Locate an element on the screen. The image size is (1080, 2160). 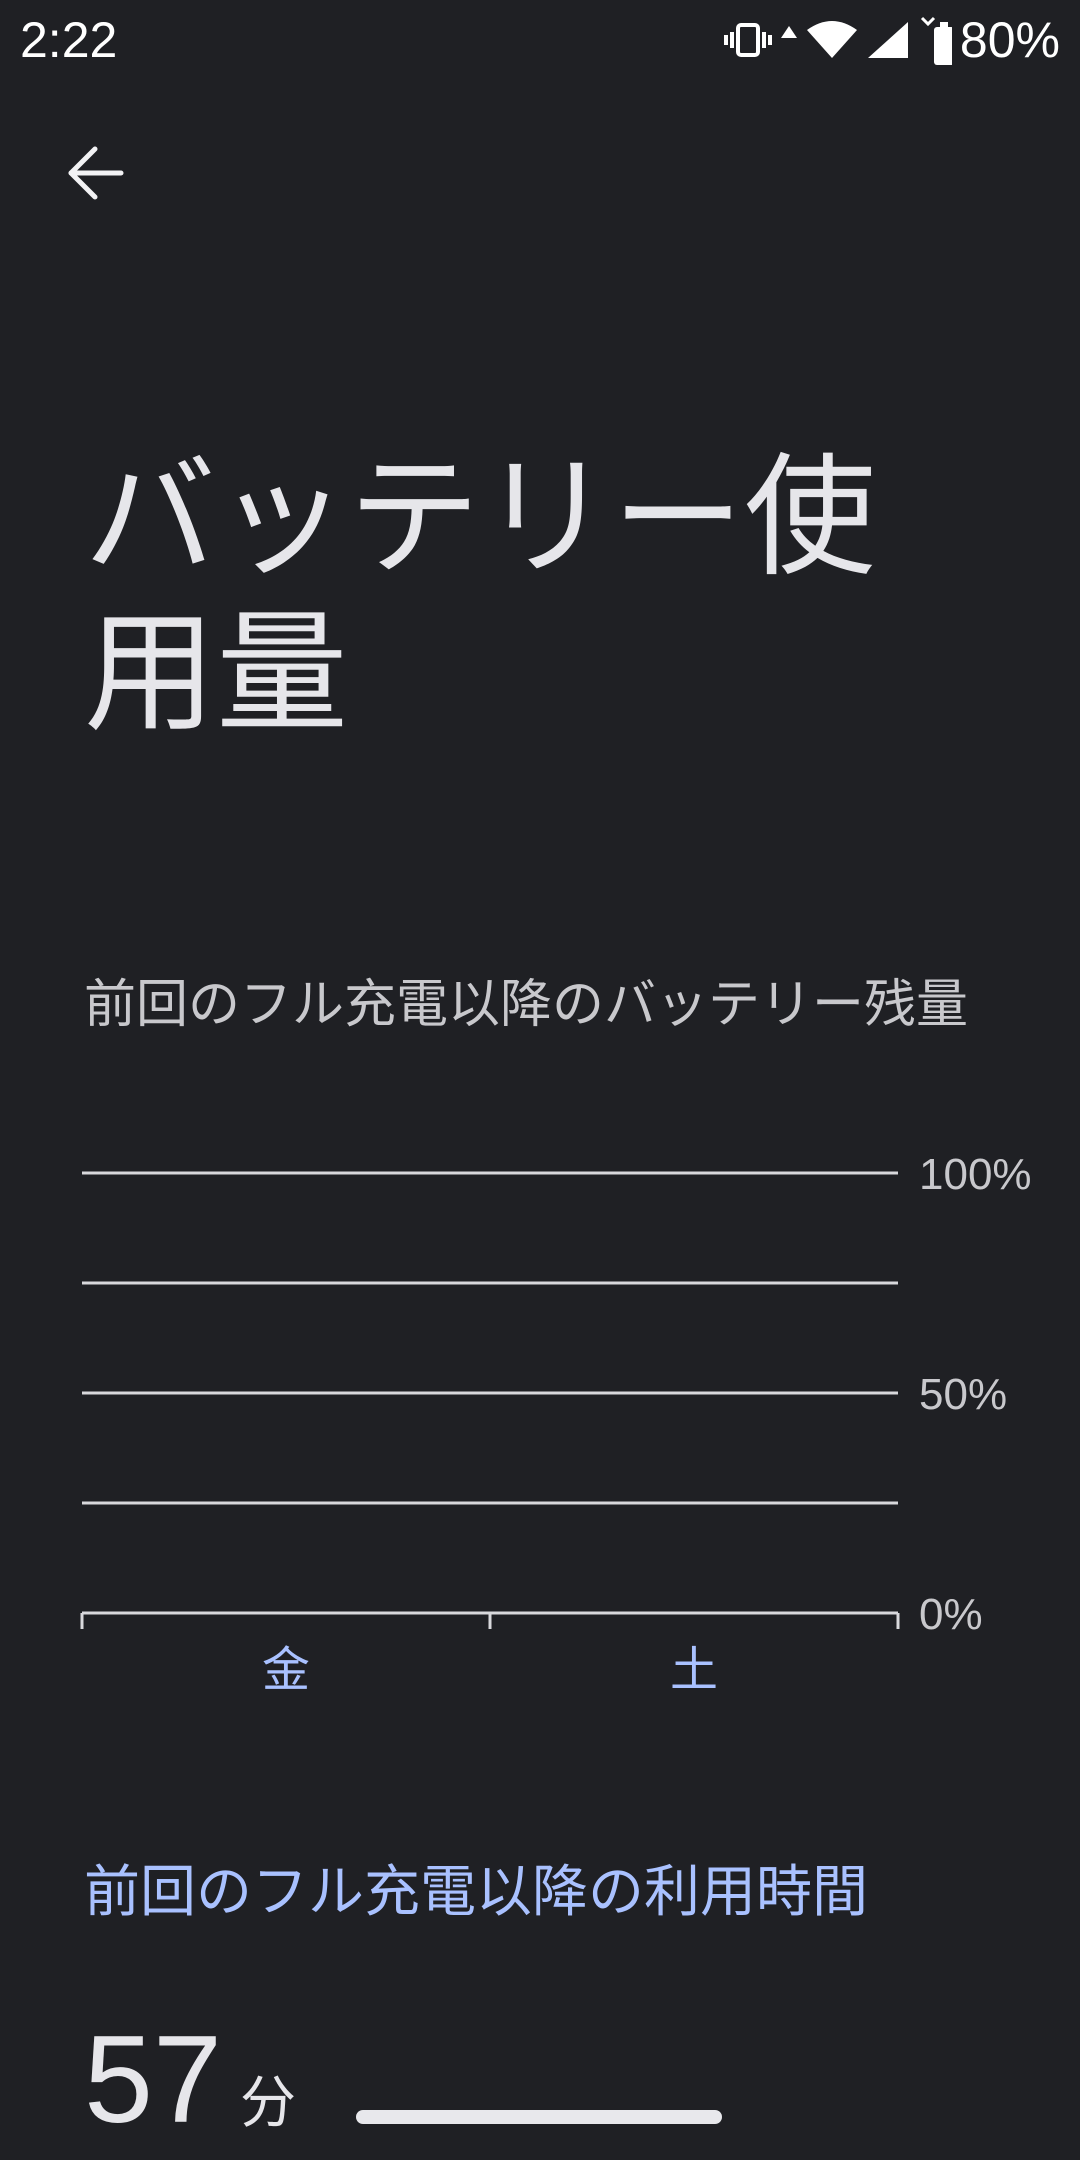
battery-icon is located at coordinates (935, 40).